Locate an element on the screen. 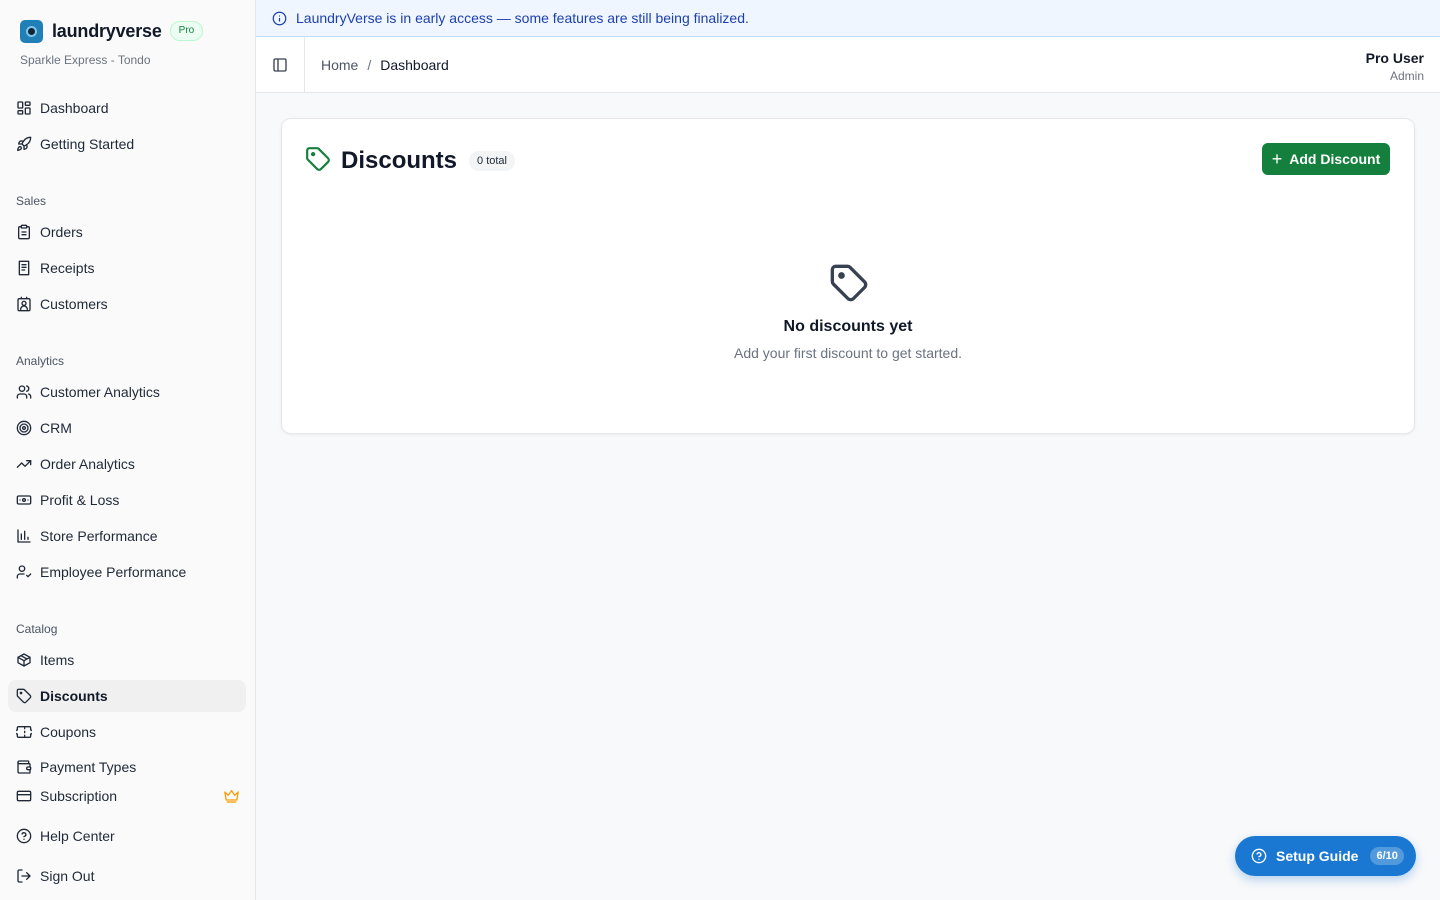 This screenshot has height=900, width=1440. breadcrumb-home: Home is located at coordinates (339, 65).